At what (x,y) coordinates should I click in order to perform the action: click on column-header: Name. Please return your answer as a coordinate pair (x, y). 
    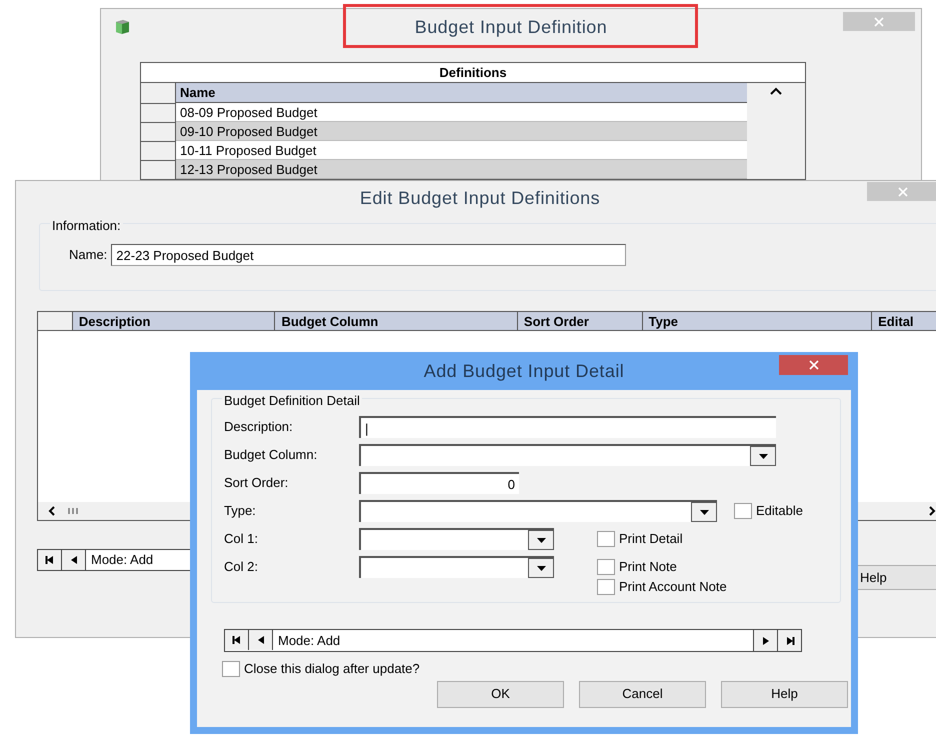
    Looking at the image, I should click on (461, 93).